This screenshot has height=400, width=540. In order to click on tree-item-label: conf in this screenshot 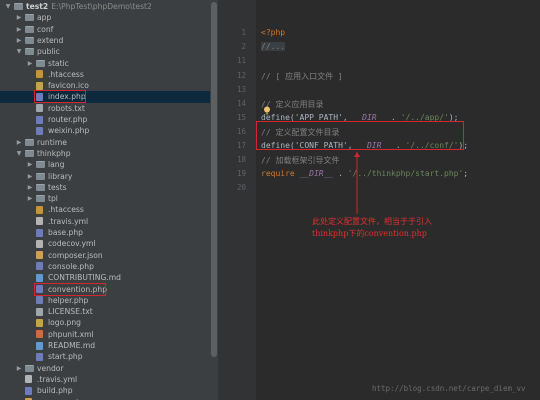, I will do `click(45, 29)`.